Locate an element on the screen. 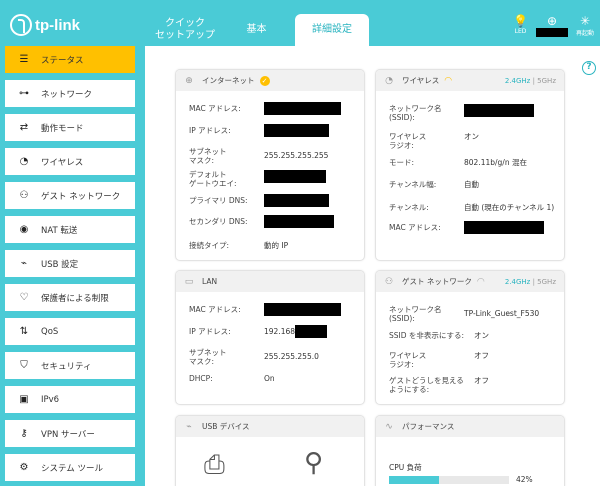  internet-gateway-row: デフォルト ゲートウエイ: is located at coordinates (257, 179).